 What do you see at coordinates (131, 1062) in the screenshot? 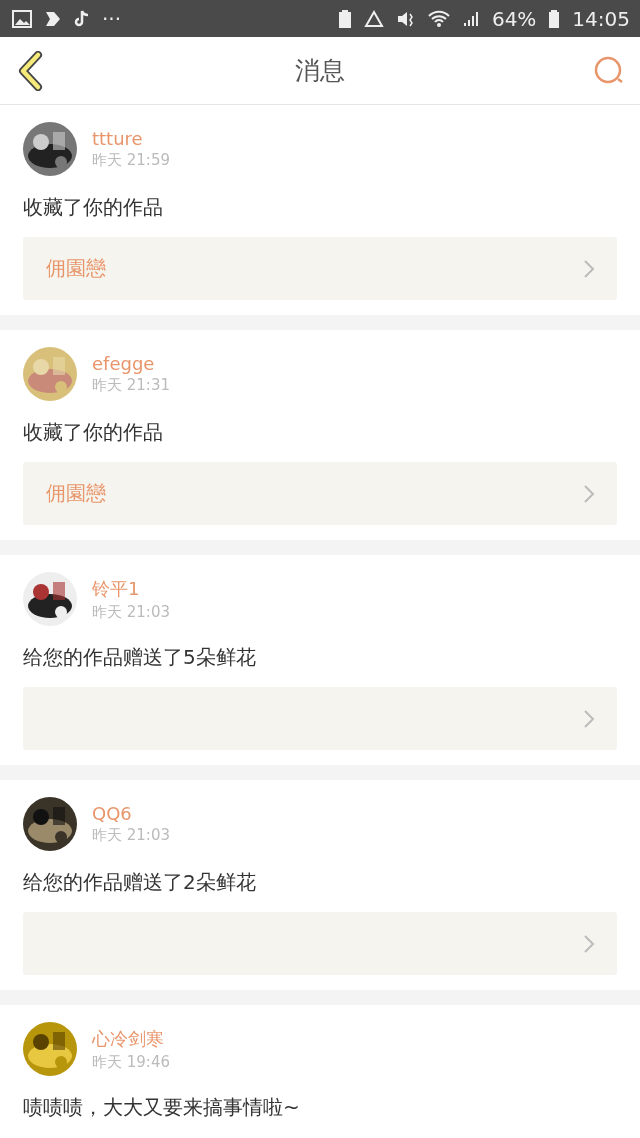
I see `message-time: 昨天 19:46` at bounding box center [131, 1062].